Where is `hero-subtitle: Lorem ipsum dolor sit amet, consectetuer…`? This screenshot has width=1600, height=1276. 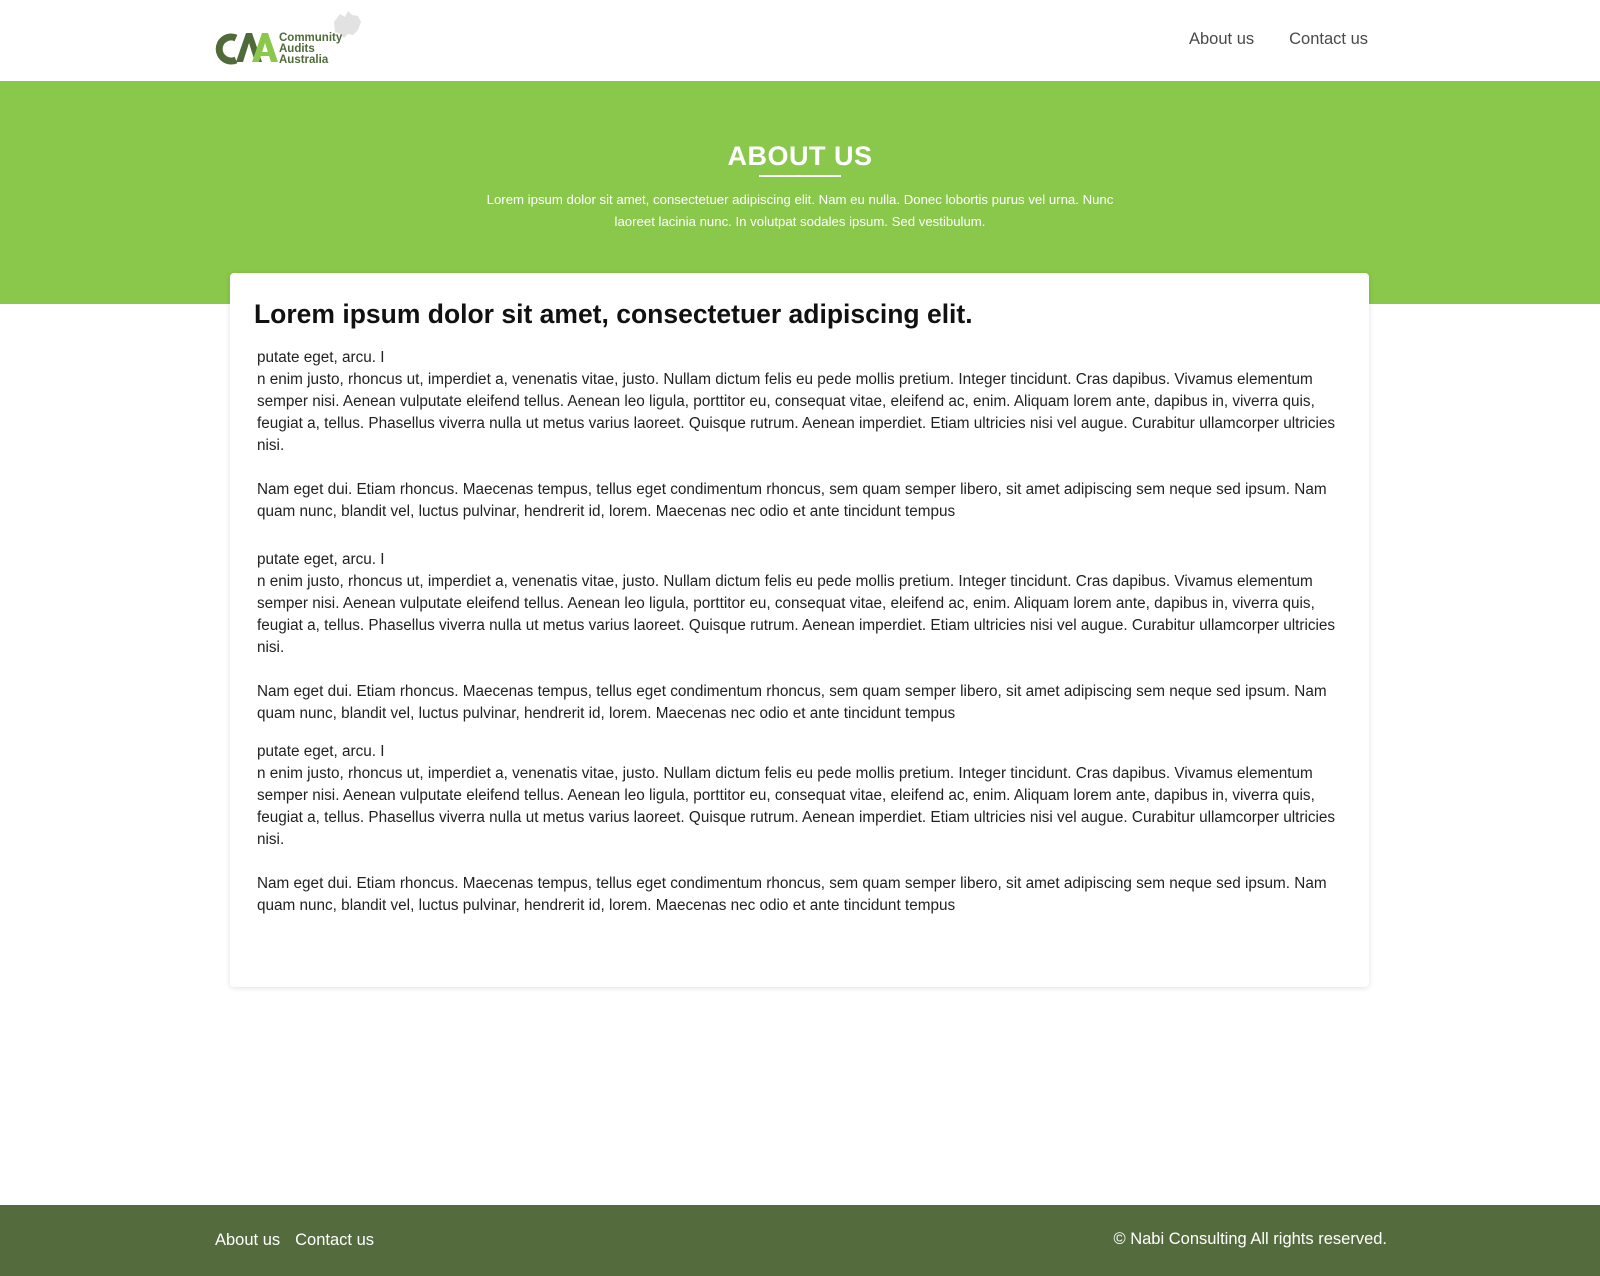 hero-subtitle: Lorem ipsum dolor sit amet, consectetuer… is located at coordinates (800, 210).